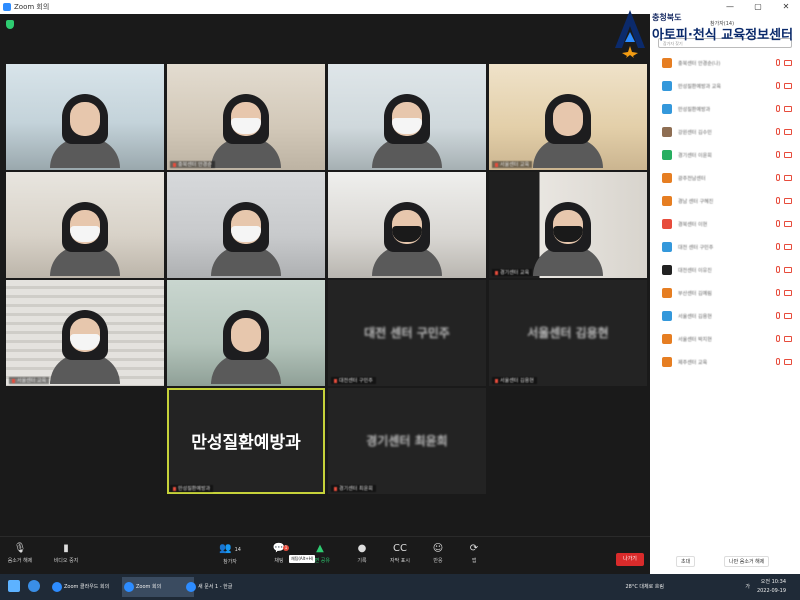 The width and height of the screenshot is (800, 600). What do you see at coordinates (192, 164) in the screenshot?
I see `participant-name-label: 충북센터 안경순` at bounding box center [192, 164].